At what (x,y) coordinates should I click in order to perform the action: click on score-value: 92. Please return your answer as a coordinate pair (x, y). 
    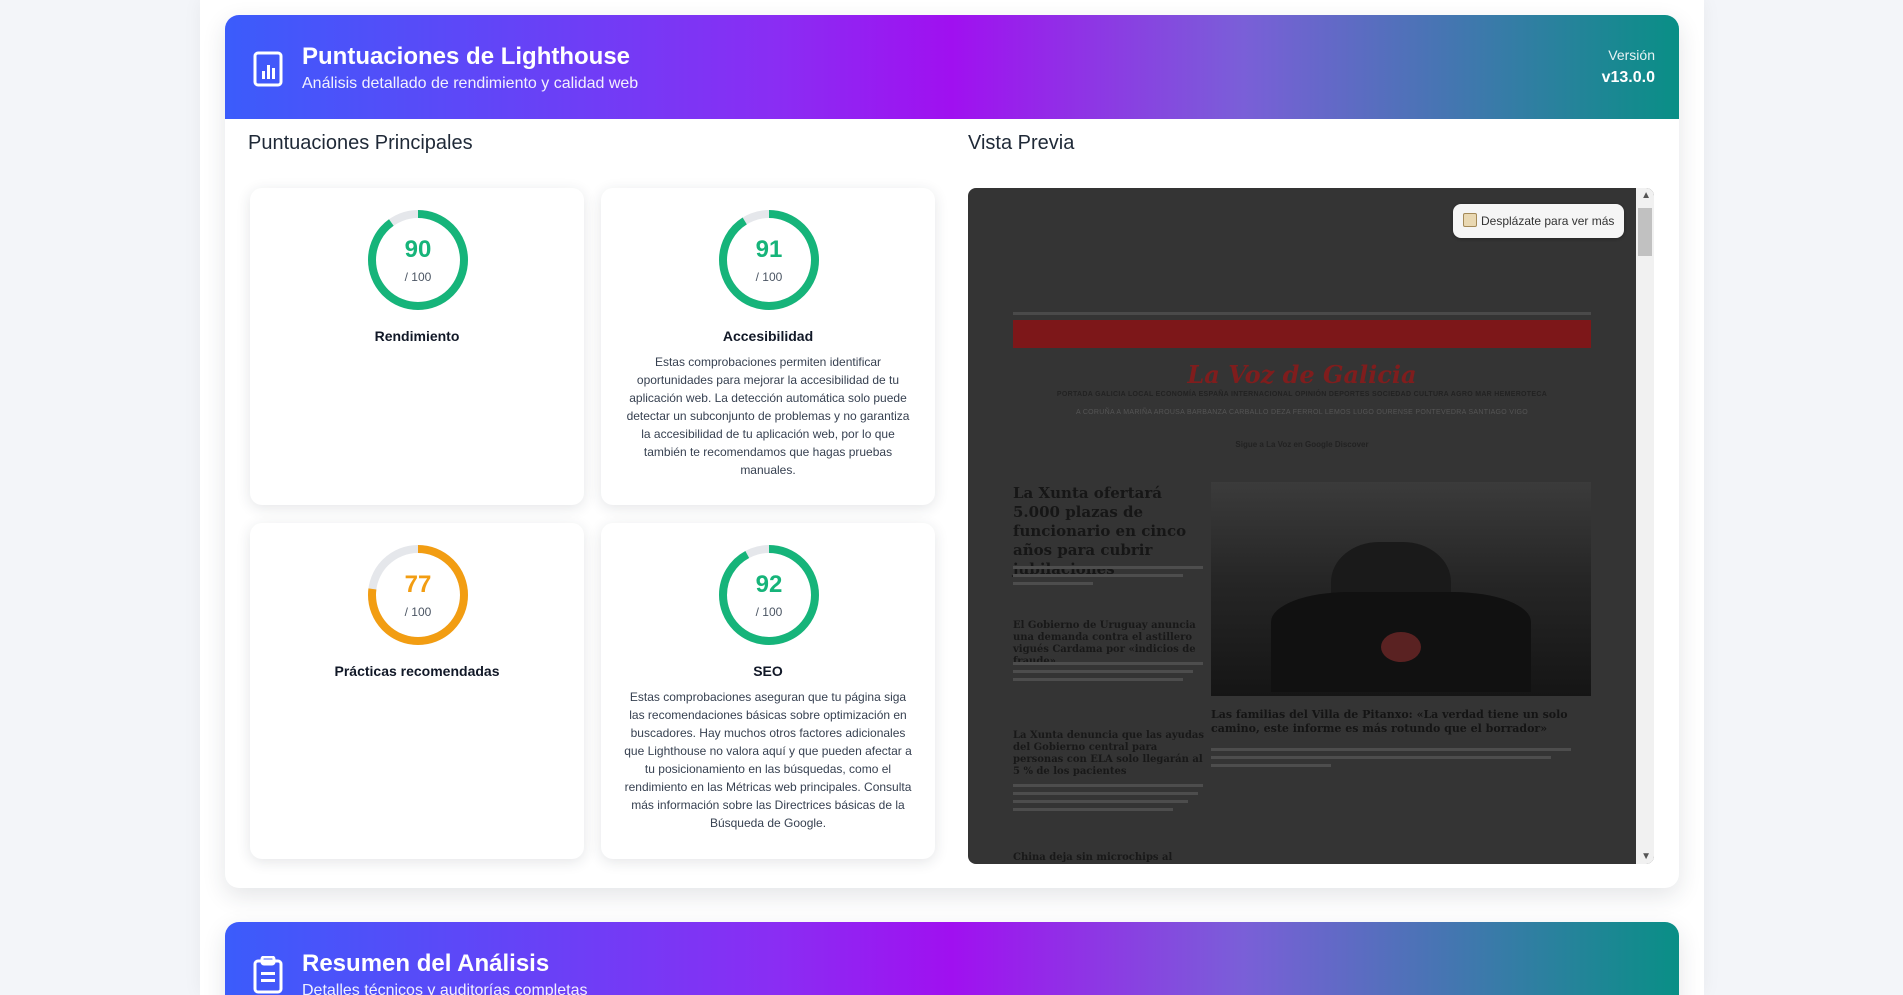
    Looking at the image, I should click on (769, 584).